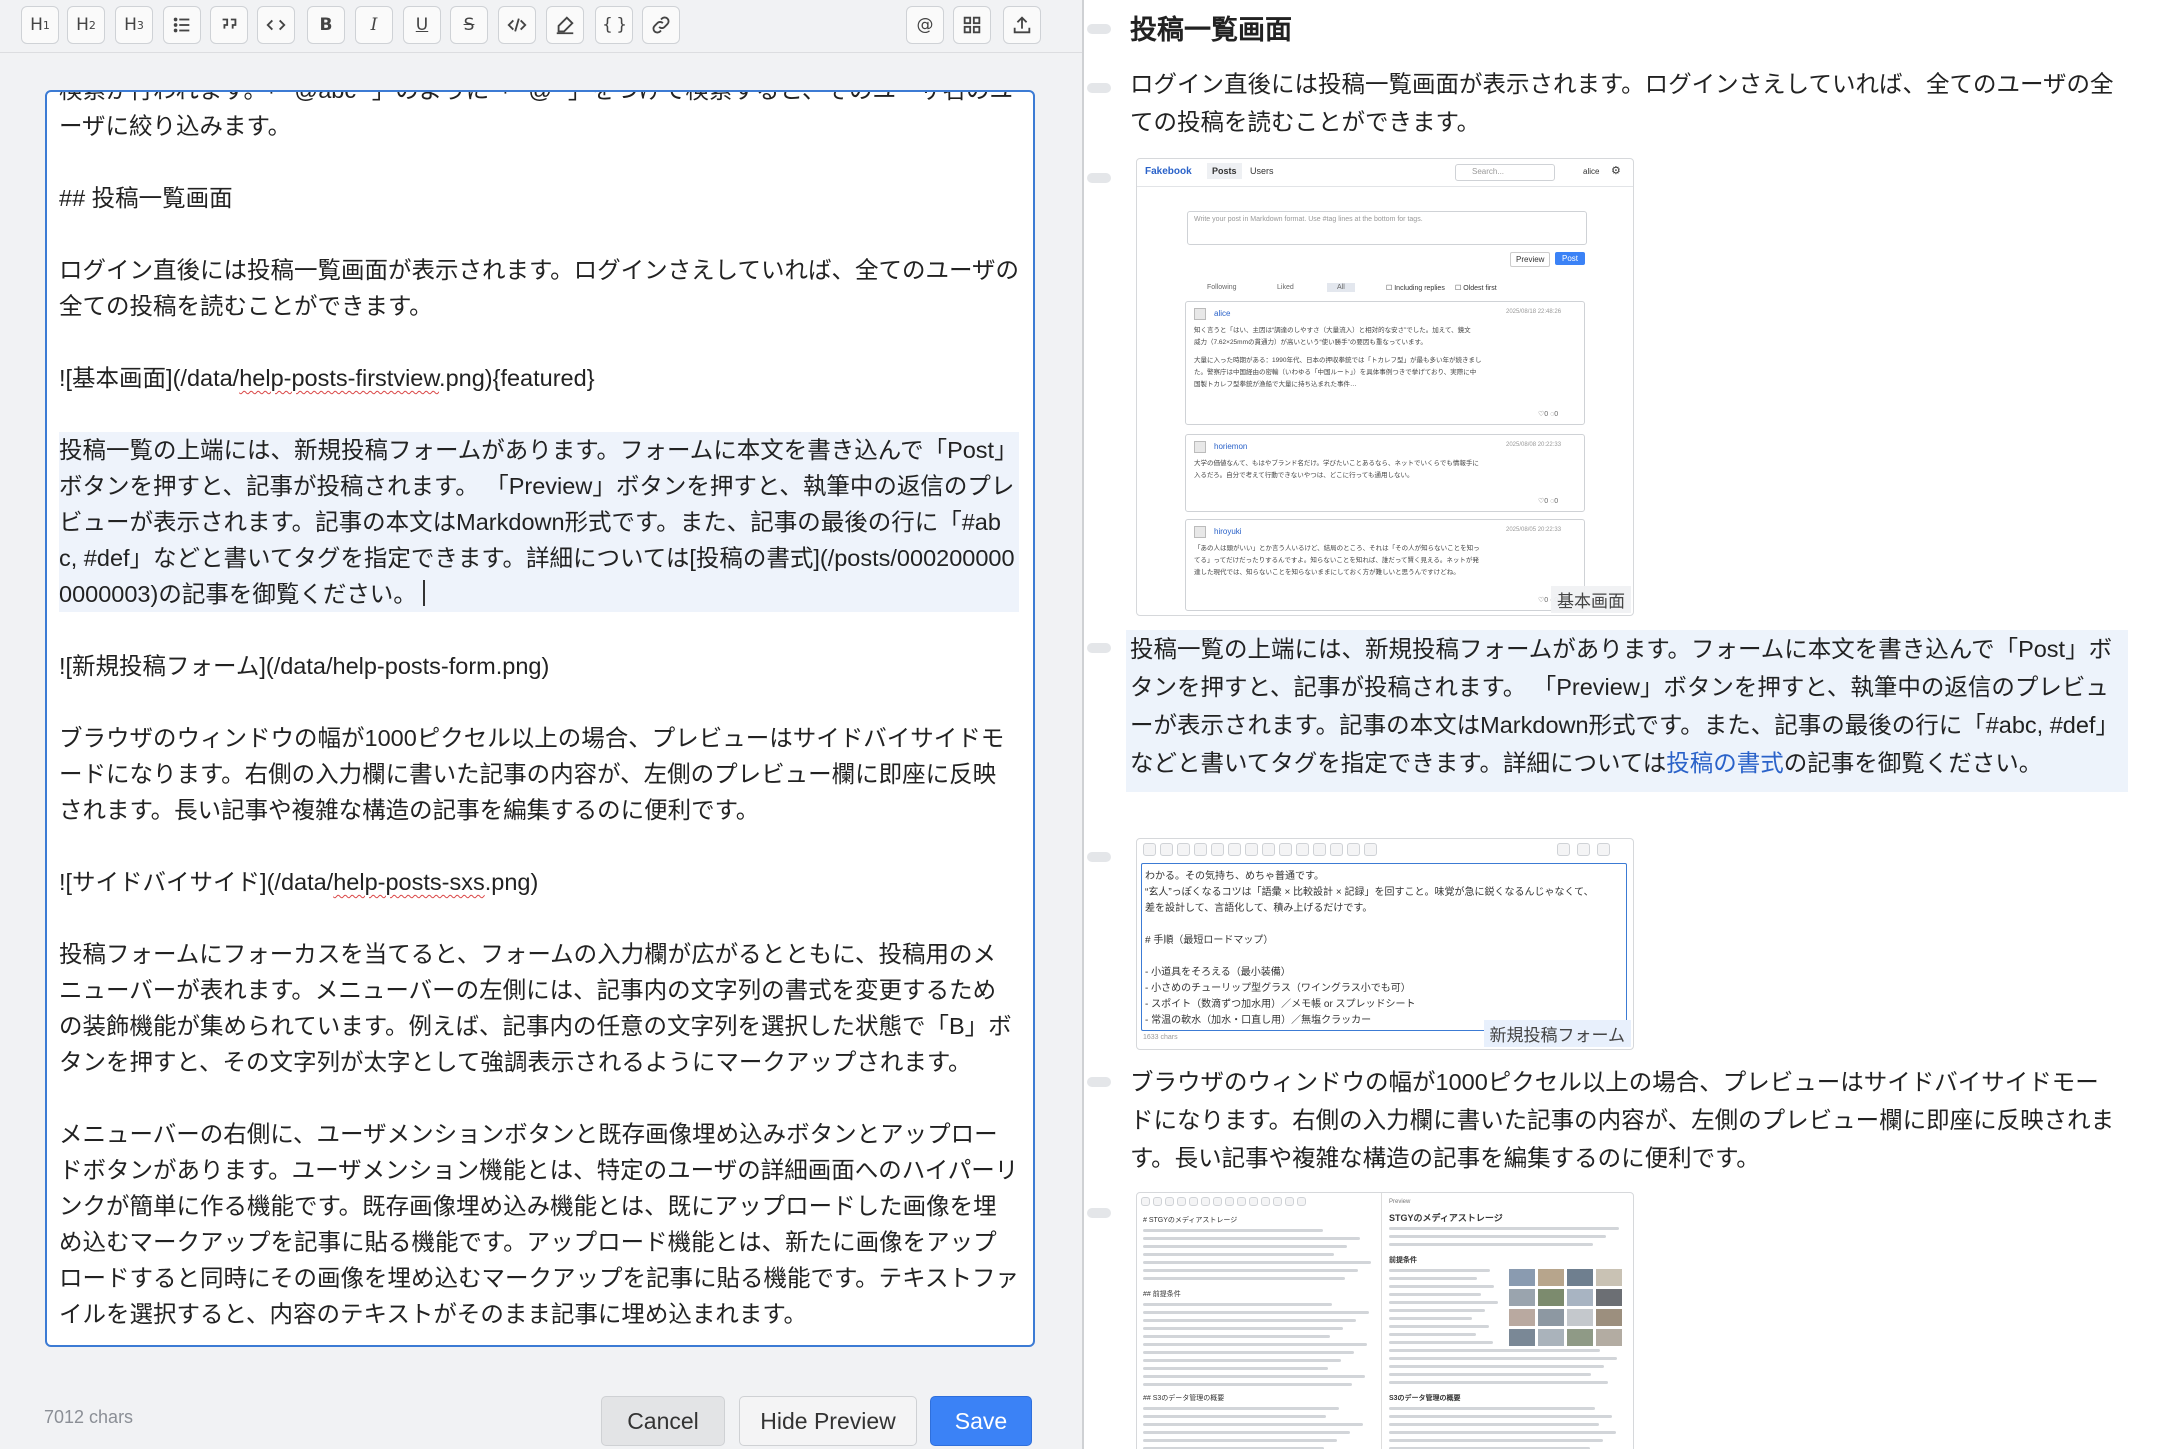 This screenshot has width=2161, height=1449. What do you see at coordinates (1725, 763) in the screenshot?
I see `preview-link: 投稿の書式` at bounding box center [1725, 763].